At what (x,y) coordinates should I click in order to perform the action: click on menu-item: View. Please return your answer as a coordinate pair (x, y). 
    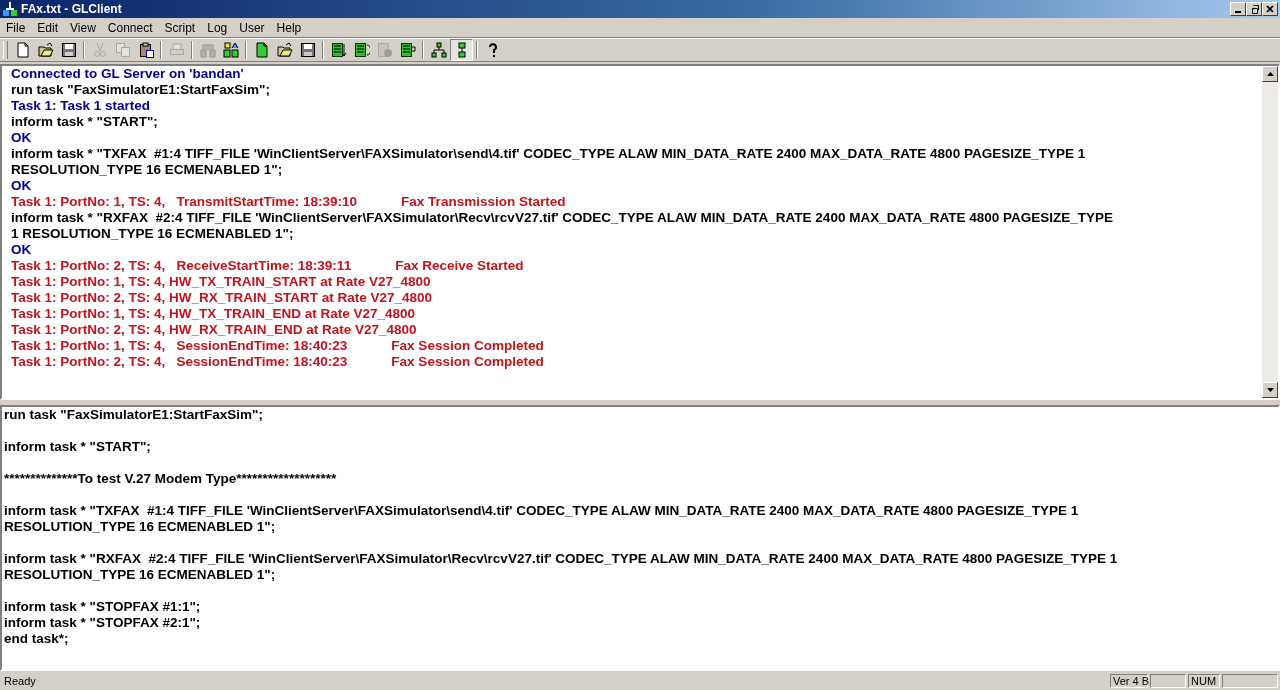
    Looking at the image, I should click on (83, 27).